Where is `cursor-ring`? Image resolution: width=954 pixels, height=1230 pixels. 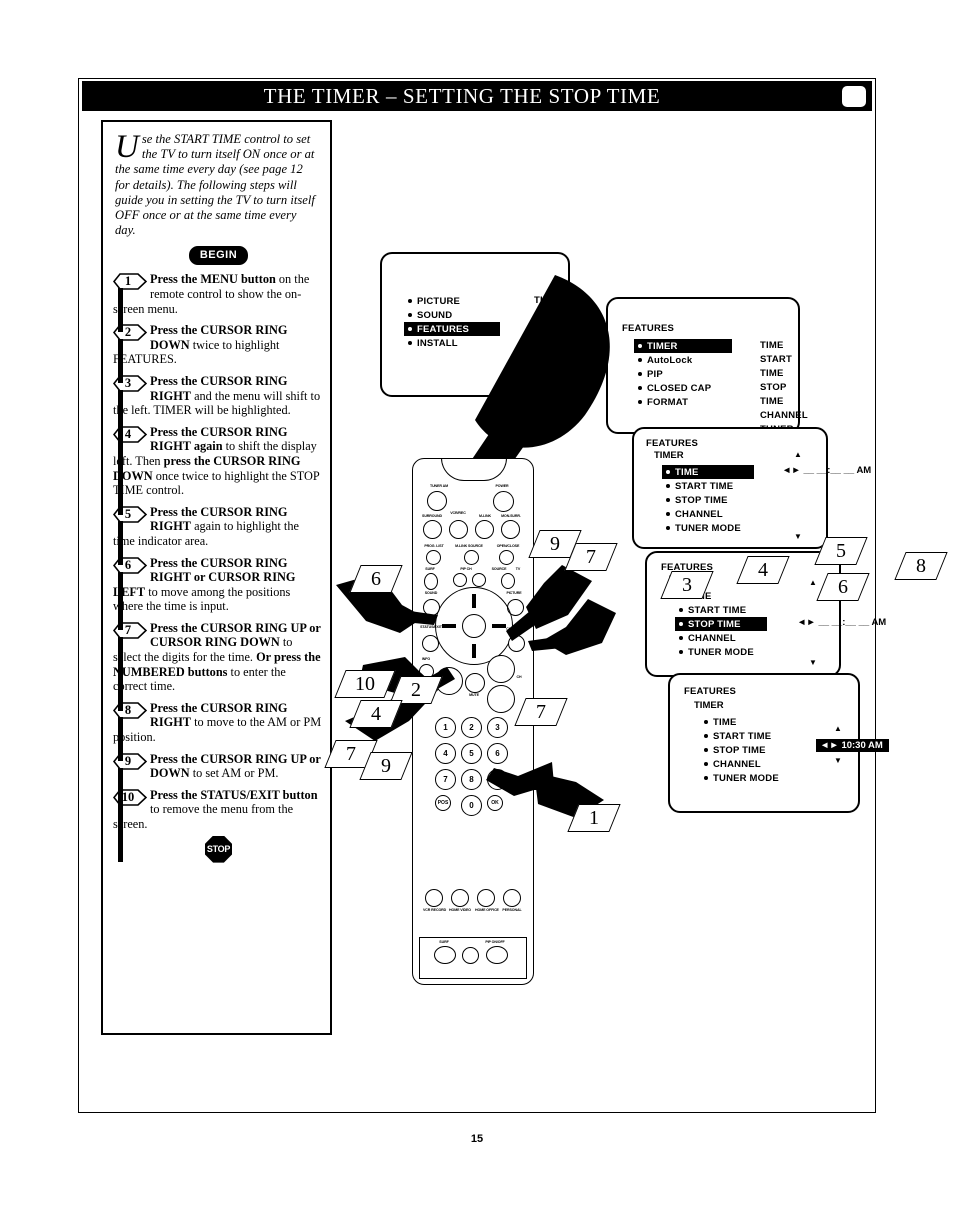
cursor-ring is located at coordinates (474, 626).